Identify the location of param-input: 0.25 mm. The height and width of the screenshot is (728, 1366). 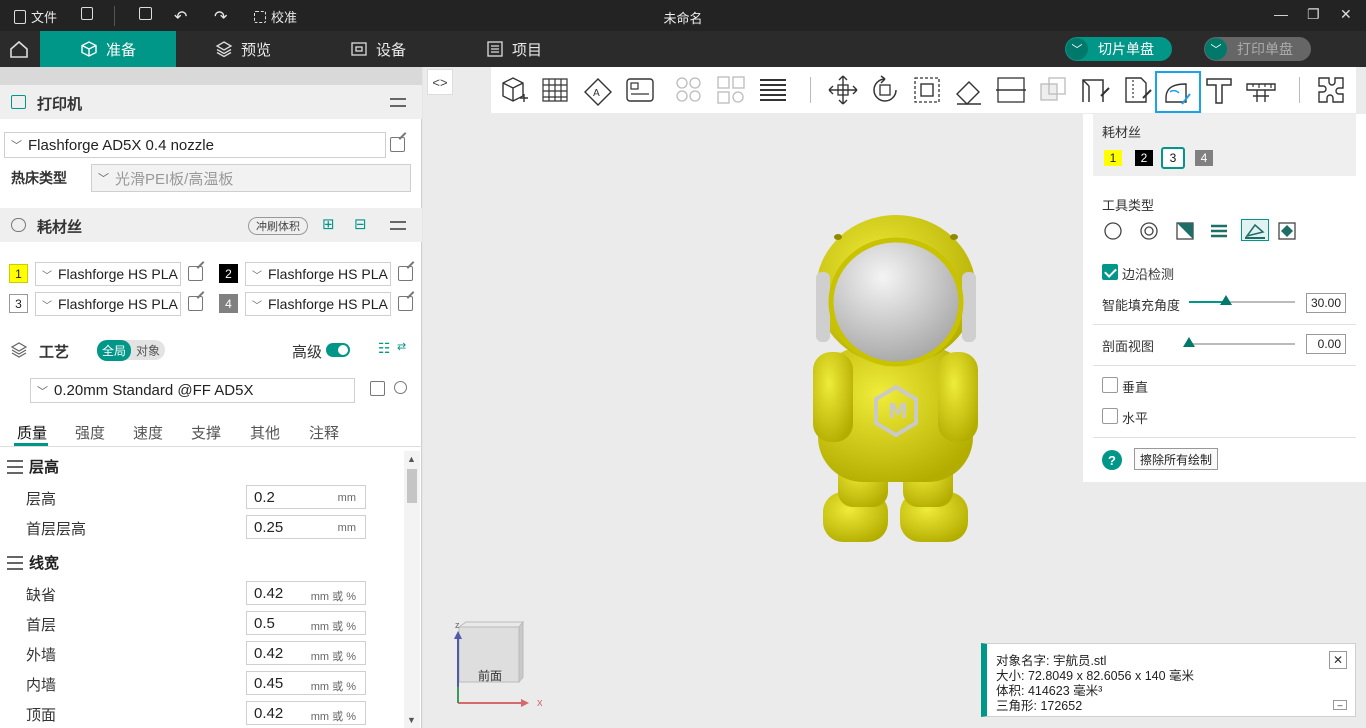
(306, 527).